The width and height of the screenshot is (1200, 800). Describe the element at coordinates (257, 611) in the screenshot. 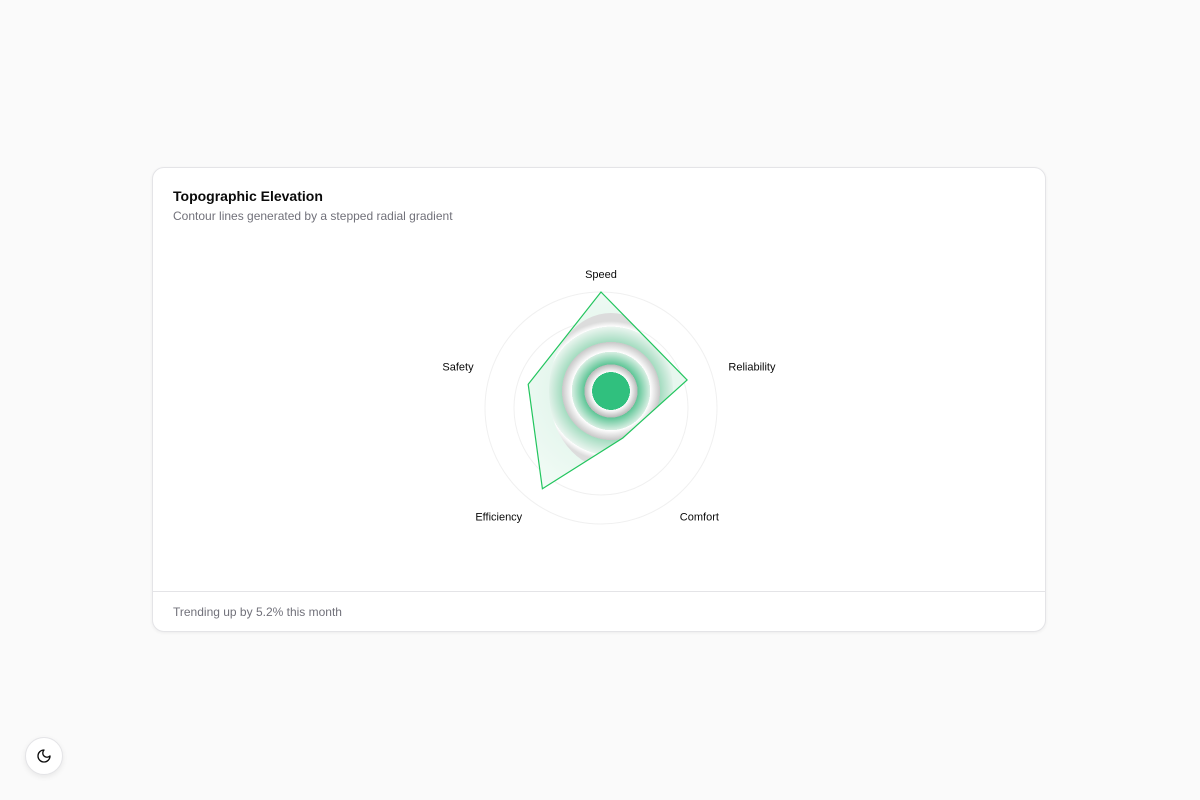

I see `trend-text: Trending up by 5.2% this month` at that location.